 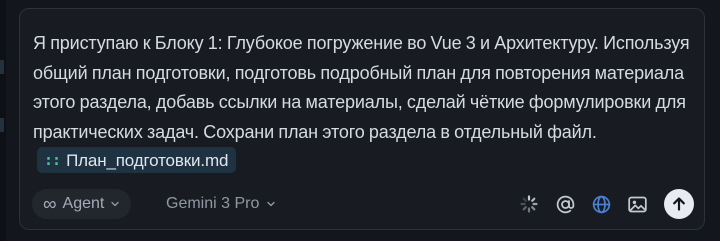 I want to click on send-arrow-icon, so click(x=679, y=204).